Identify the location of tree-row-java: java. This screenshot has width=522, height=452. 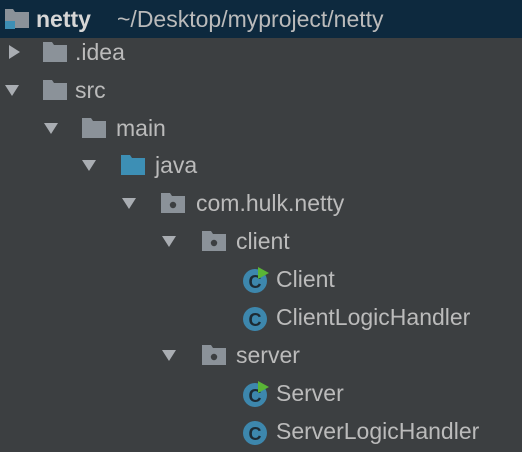
(261, 165).